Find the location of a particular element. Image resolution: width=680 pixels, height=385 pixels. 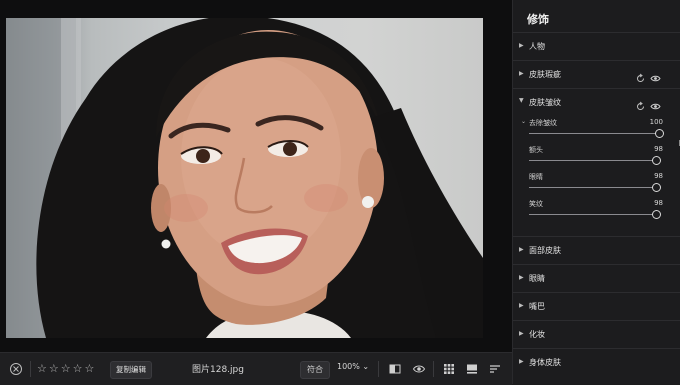

filmstrip-icon is located at coordinates (472, 369).